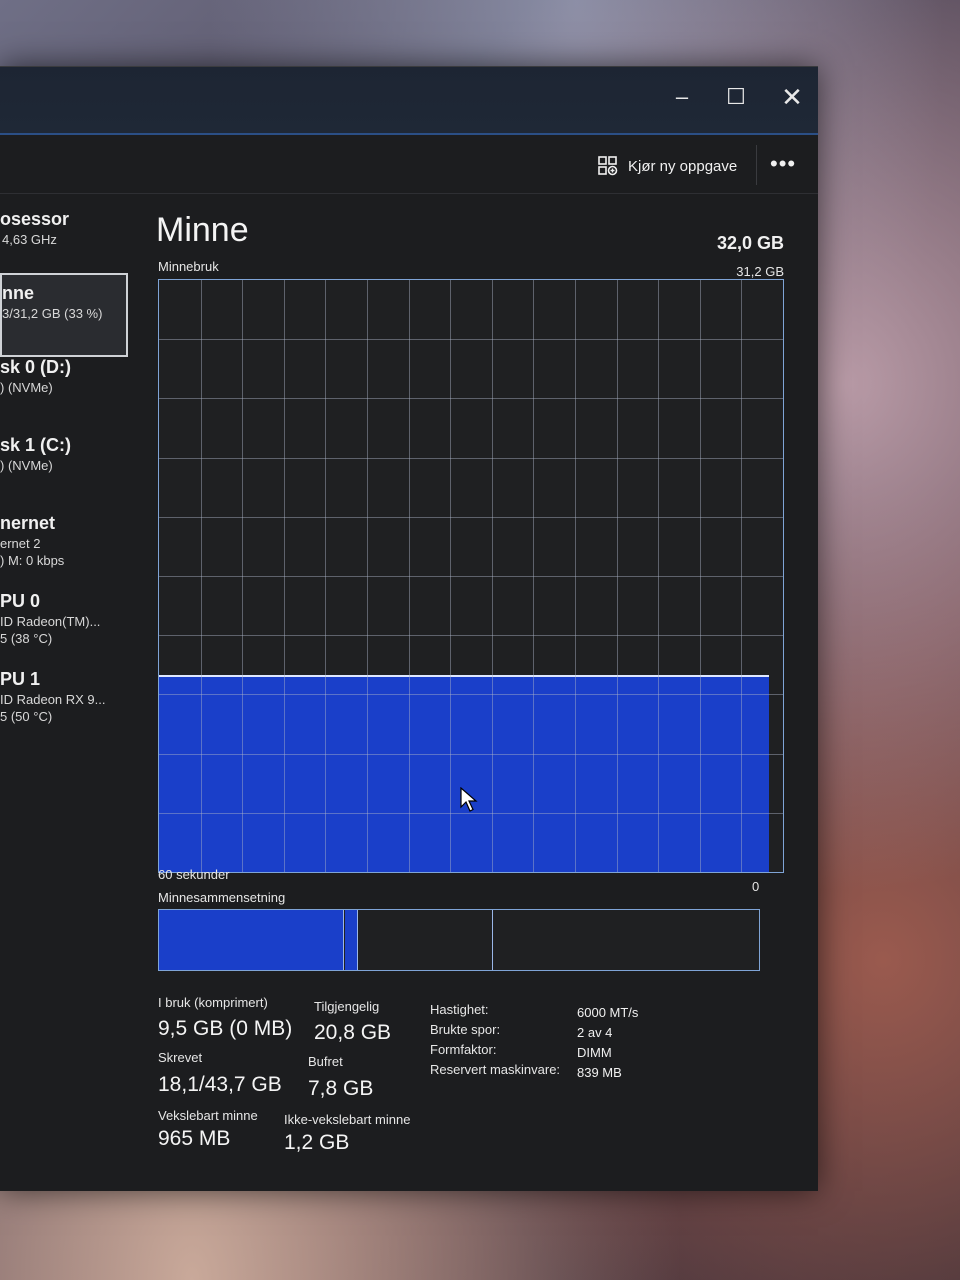 This screenshot has height=1280, width=960. I want to click on reserved-value: 839 MB, so click(599, 1072).